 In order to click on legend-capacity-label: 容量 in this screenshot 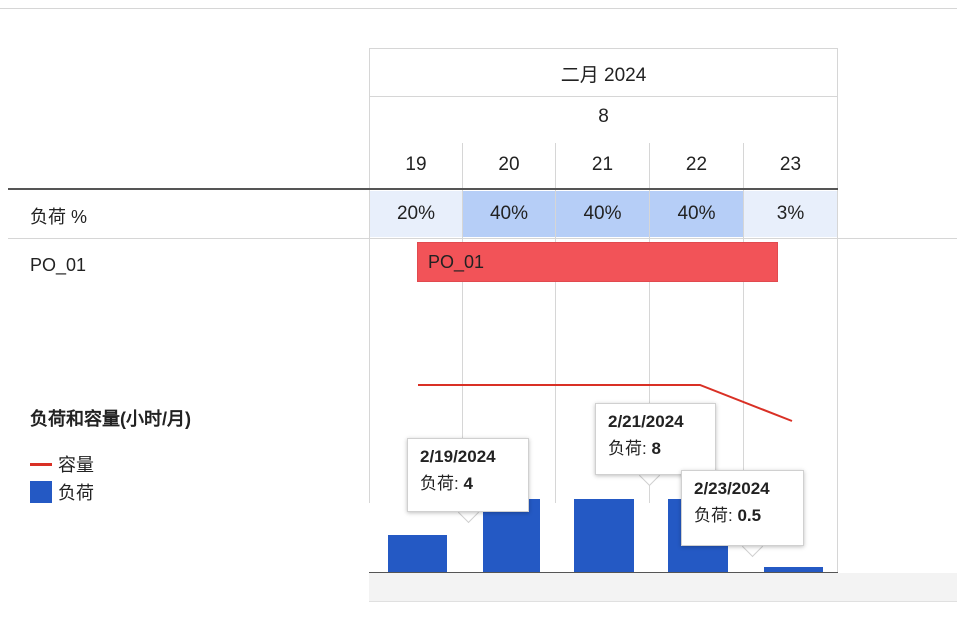, I will do `click(76, 465)`.